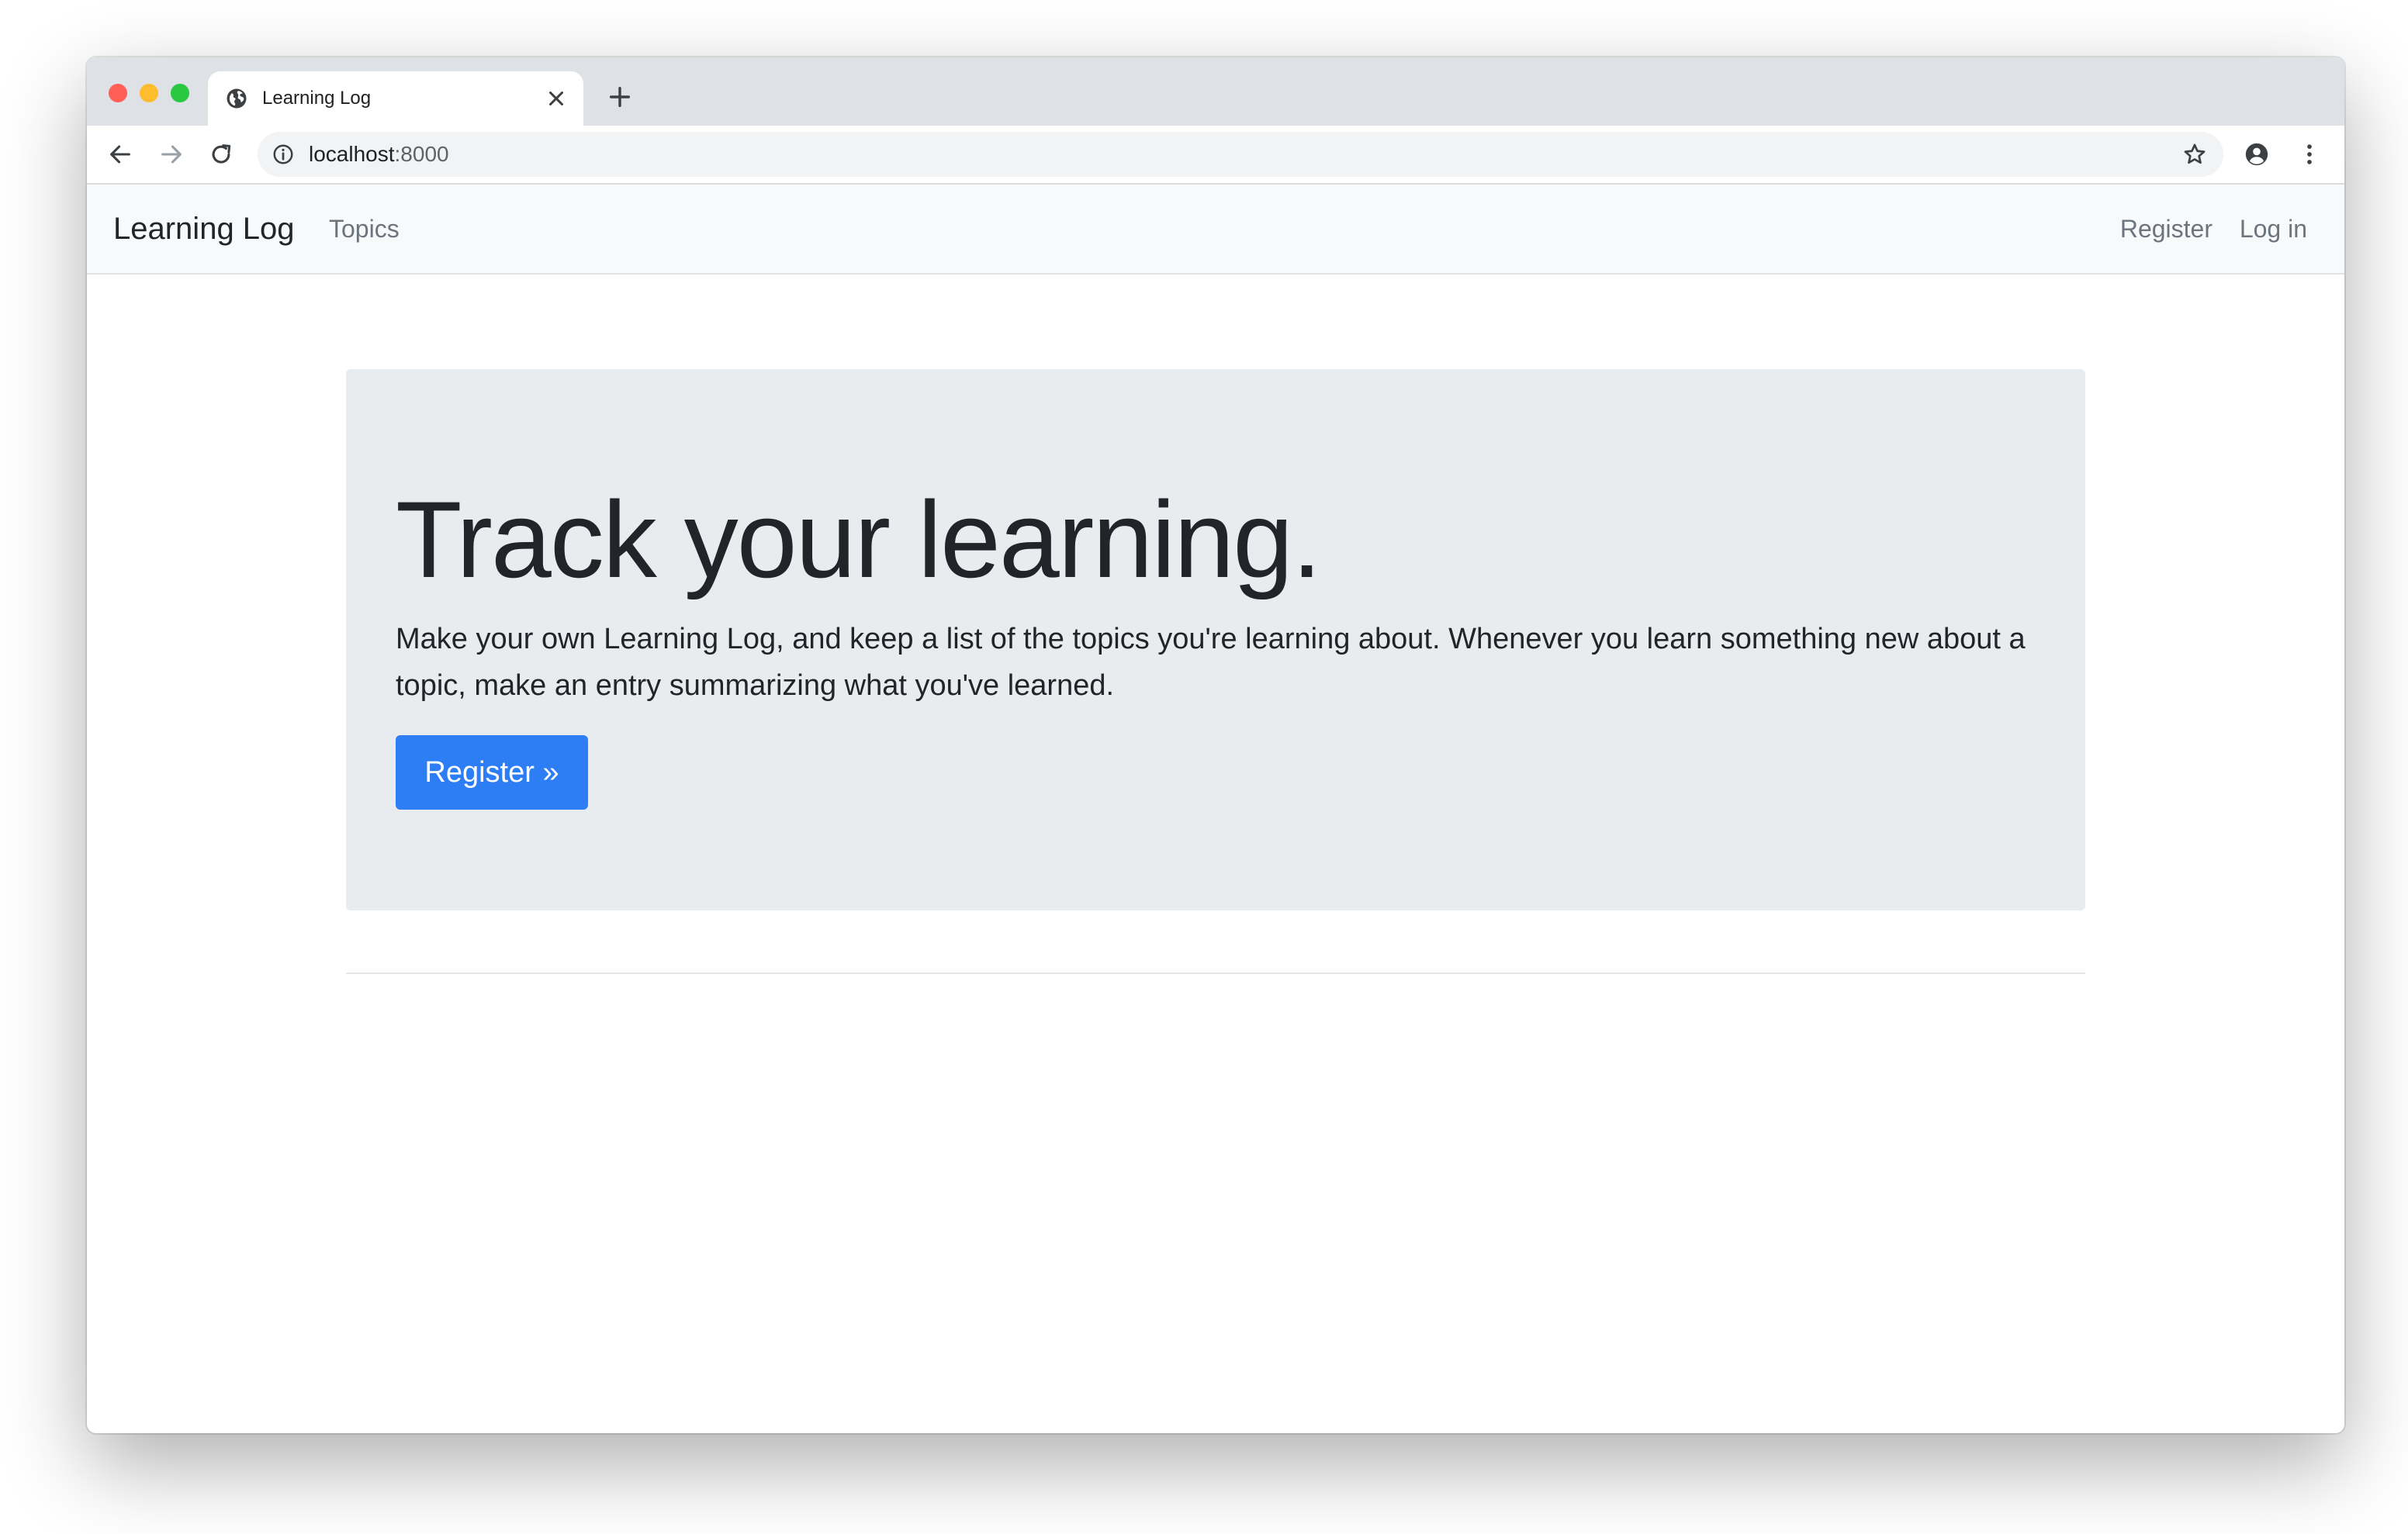 This screenshot has width=2408, height=1534. I want to click on star-icon, so click(2194, 154).